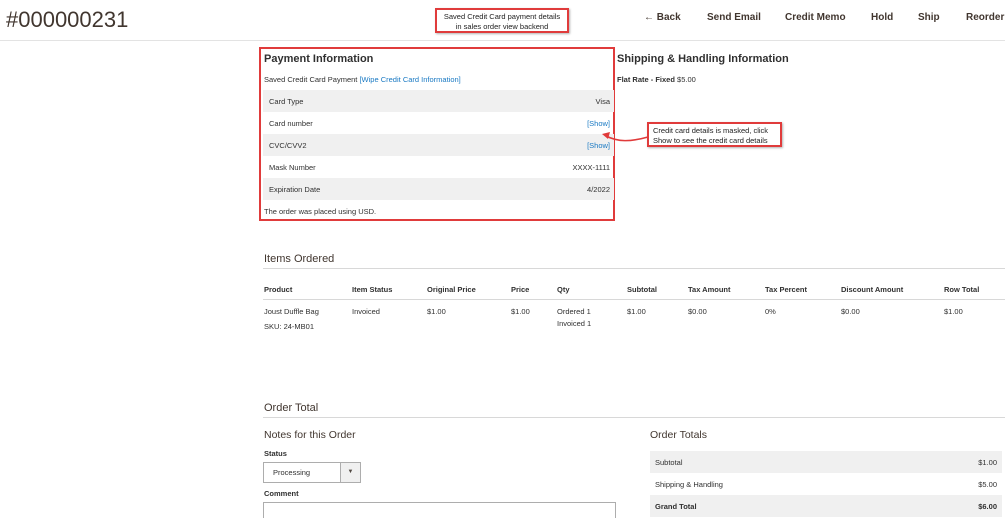 The height and width of the screenshot is (518, 1005). I want to click on item-row-total: $1.00, so click(953, 311).